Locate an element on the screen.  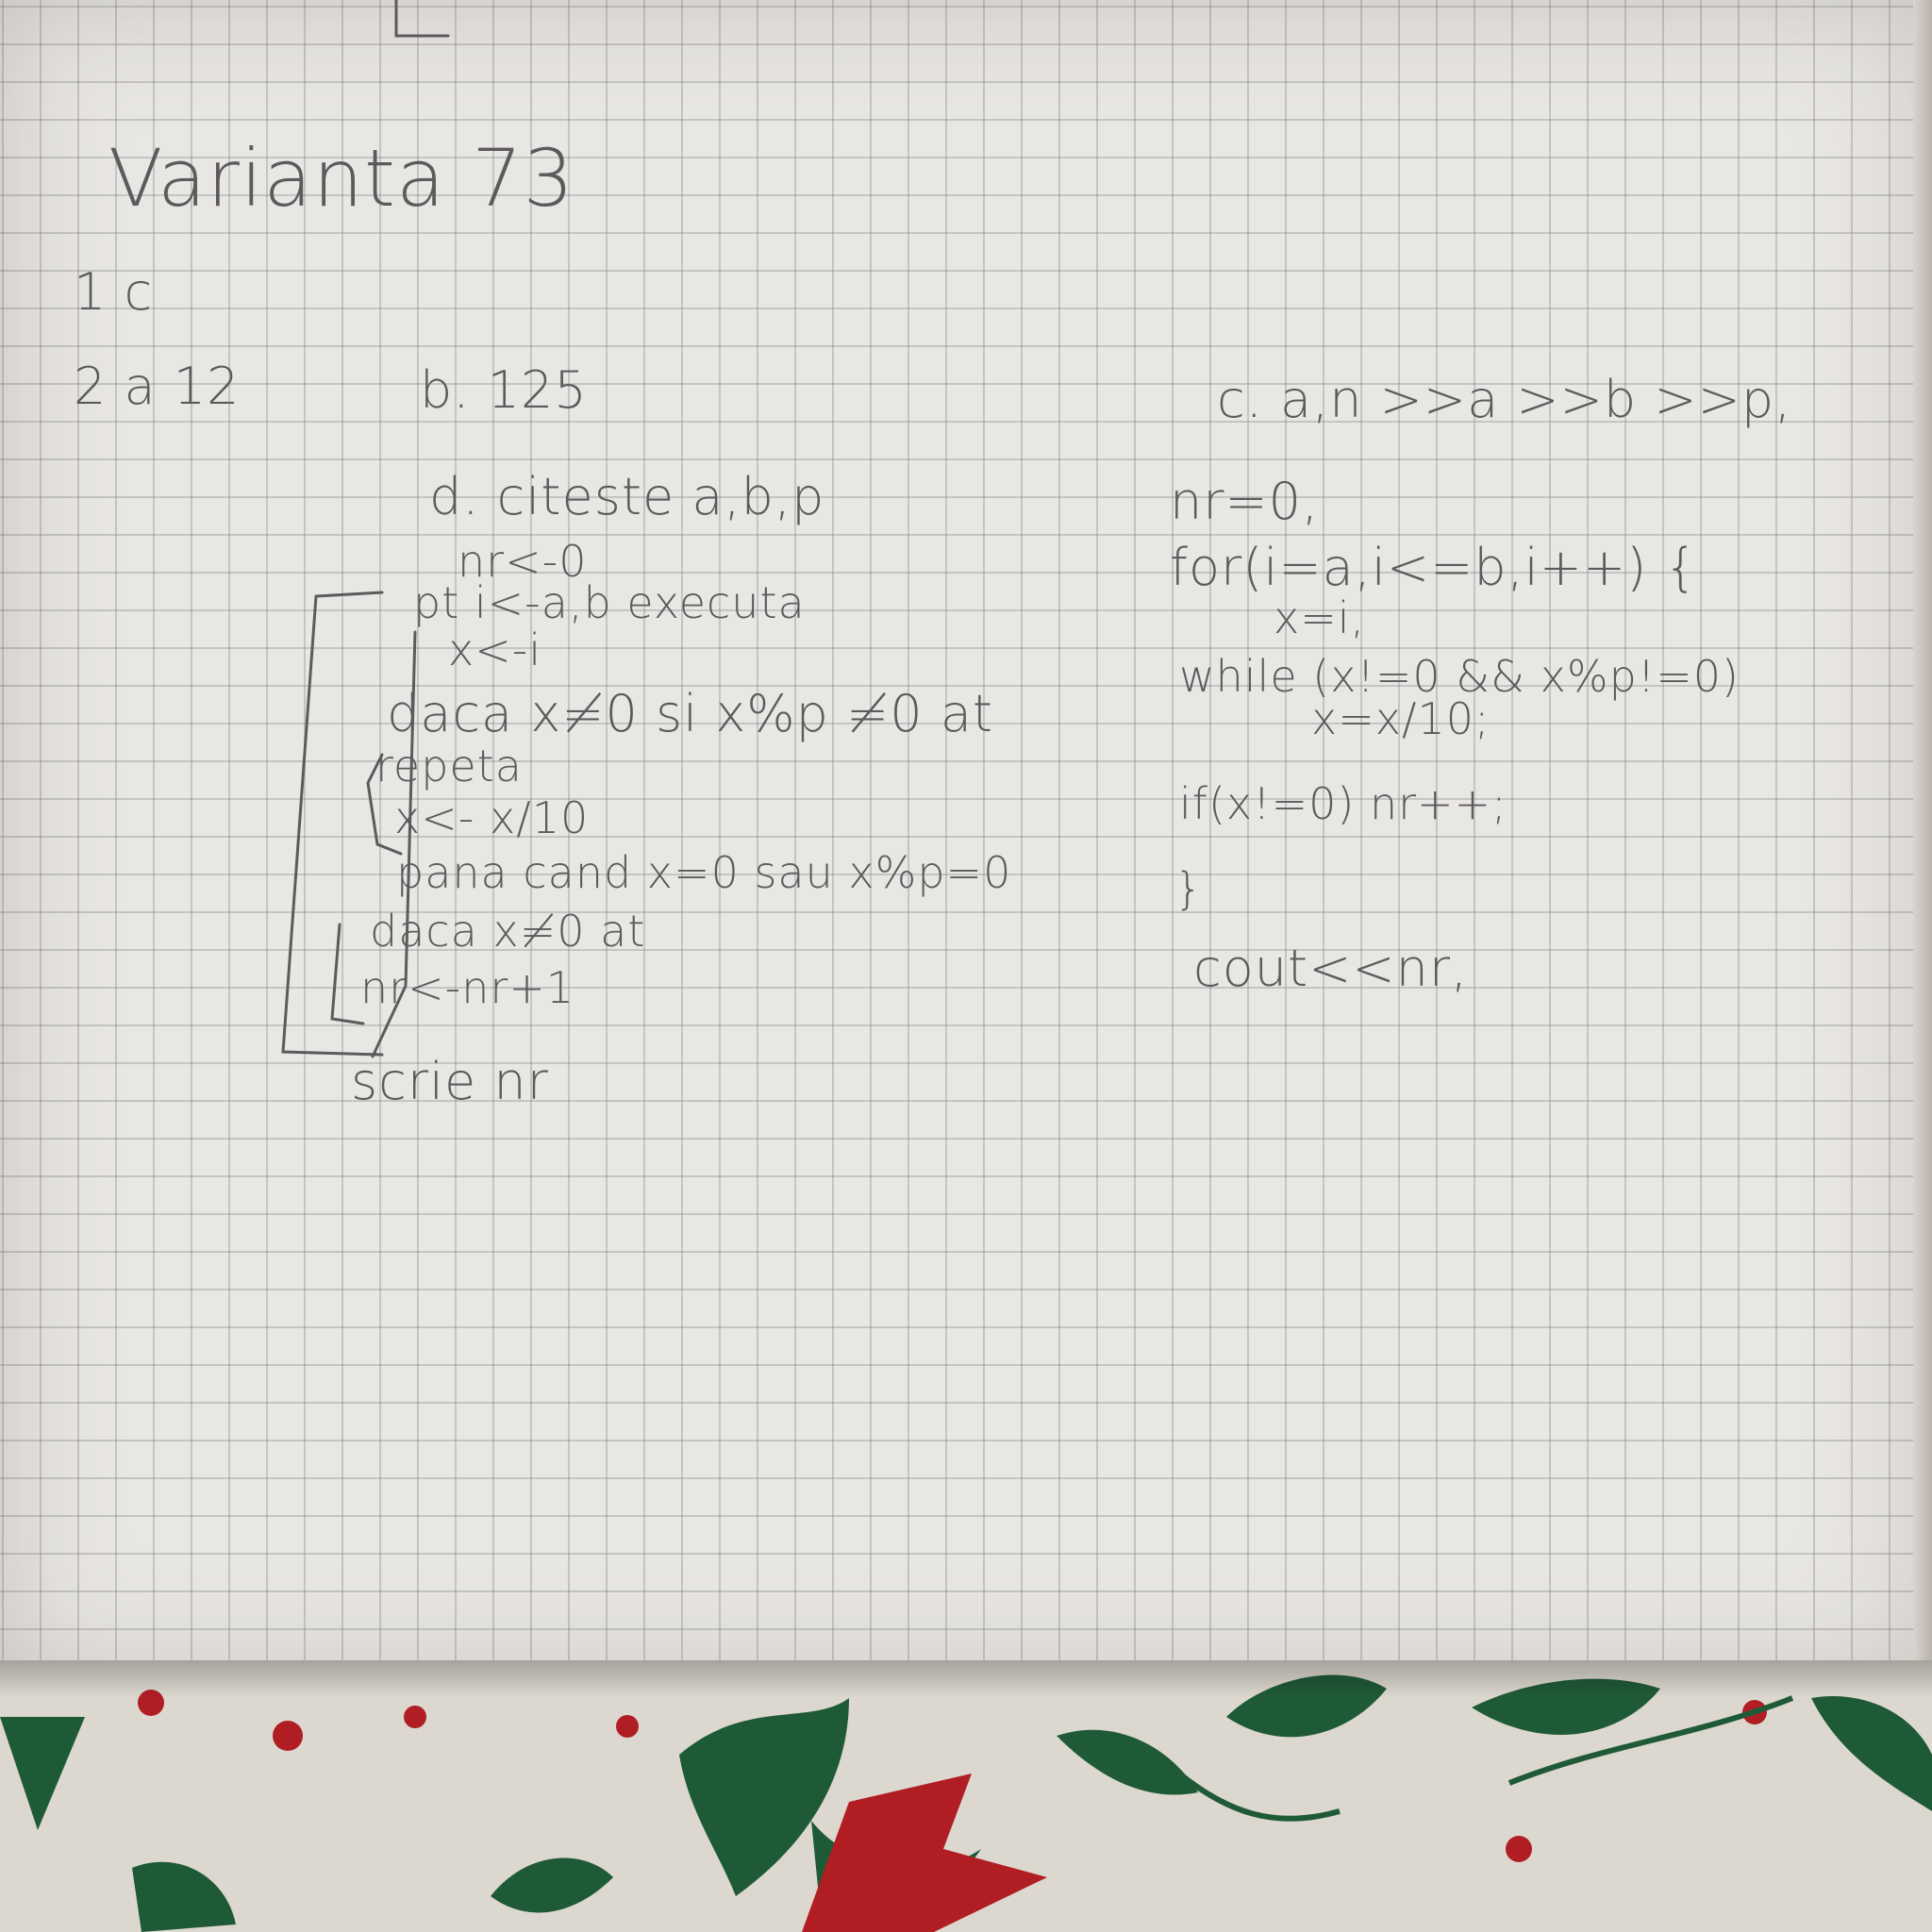
bracket-line is located at coordinates (366, 529).